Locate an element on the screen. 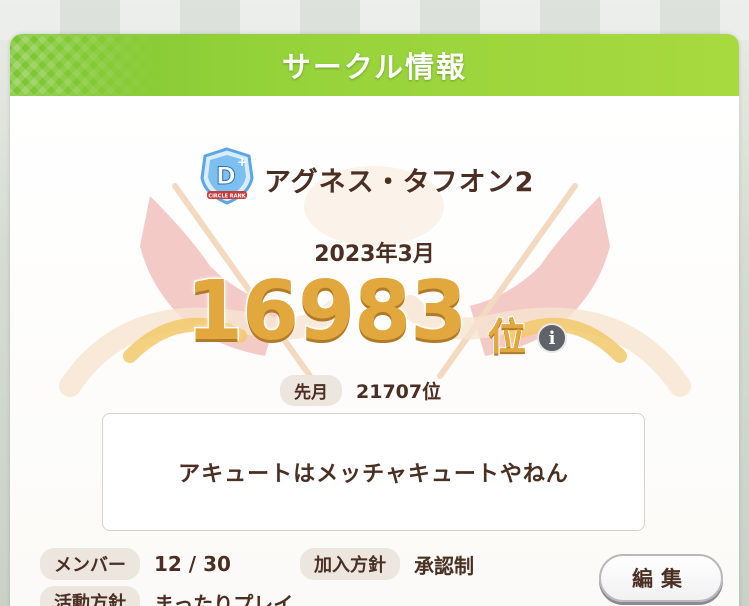  circle-comment: アキュートはメッチャキュートやねん is located at coordinates (373, 474).